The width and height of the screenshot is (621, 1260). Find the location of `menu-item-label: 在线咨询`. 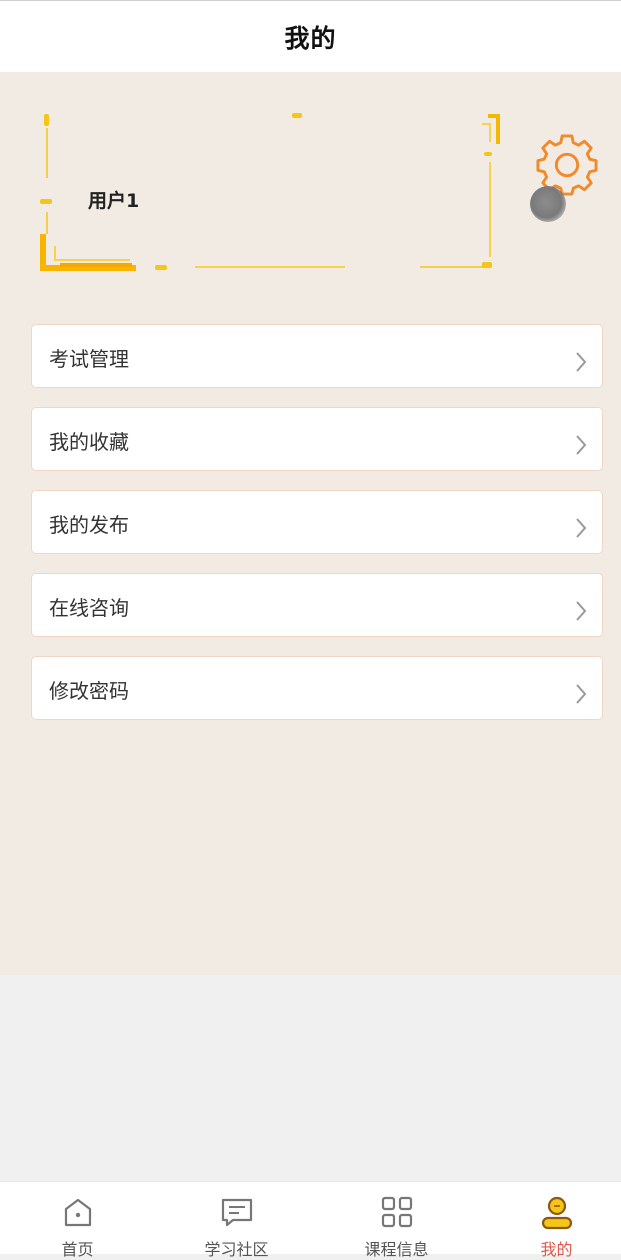

menu-item-label: 在线咨询 is located at coordinates (89, 608).